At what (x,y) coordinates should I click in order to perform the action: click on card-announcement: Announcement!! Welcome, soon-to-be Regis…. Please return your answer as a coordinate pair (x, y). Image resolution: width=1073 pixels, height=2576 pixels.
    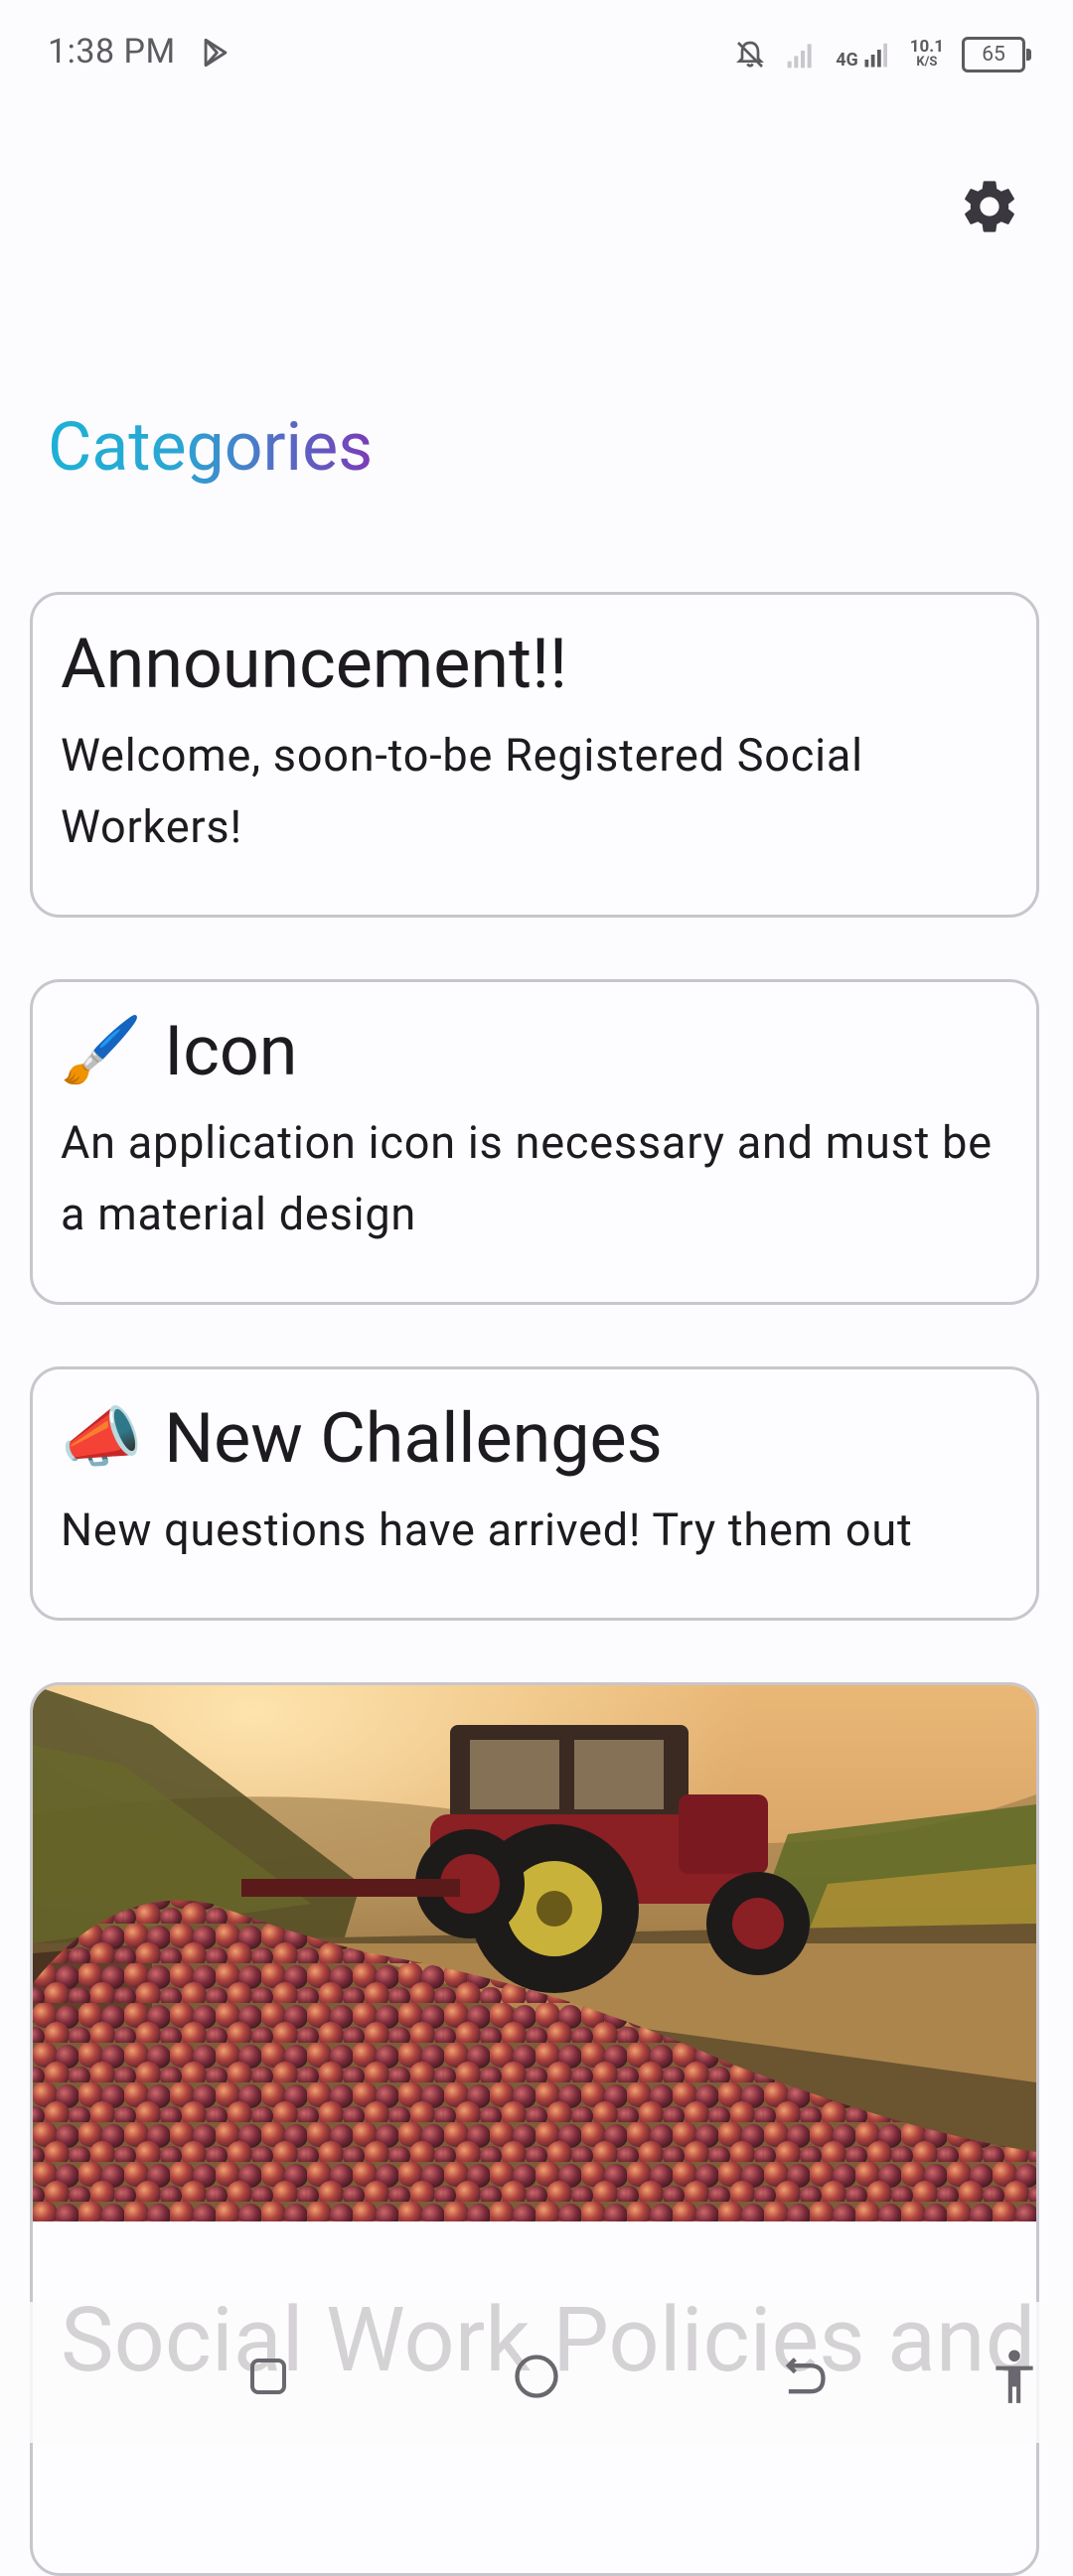
    Looking at the image, I should click on (534, 755).